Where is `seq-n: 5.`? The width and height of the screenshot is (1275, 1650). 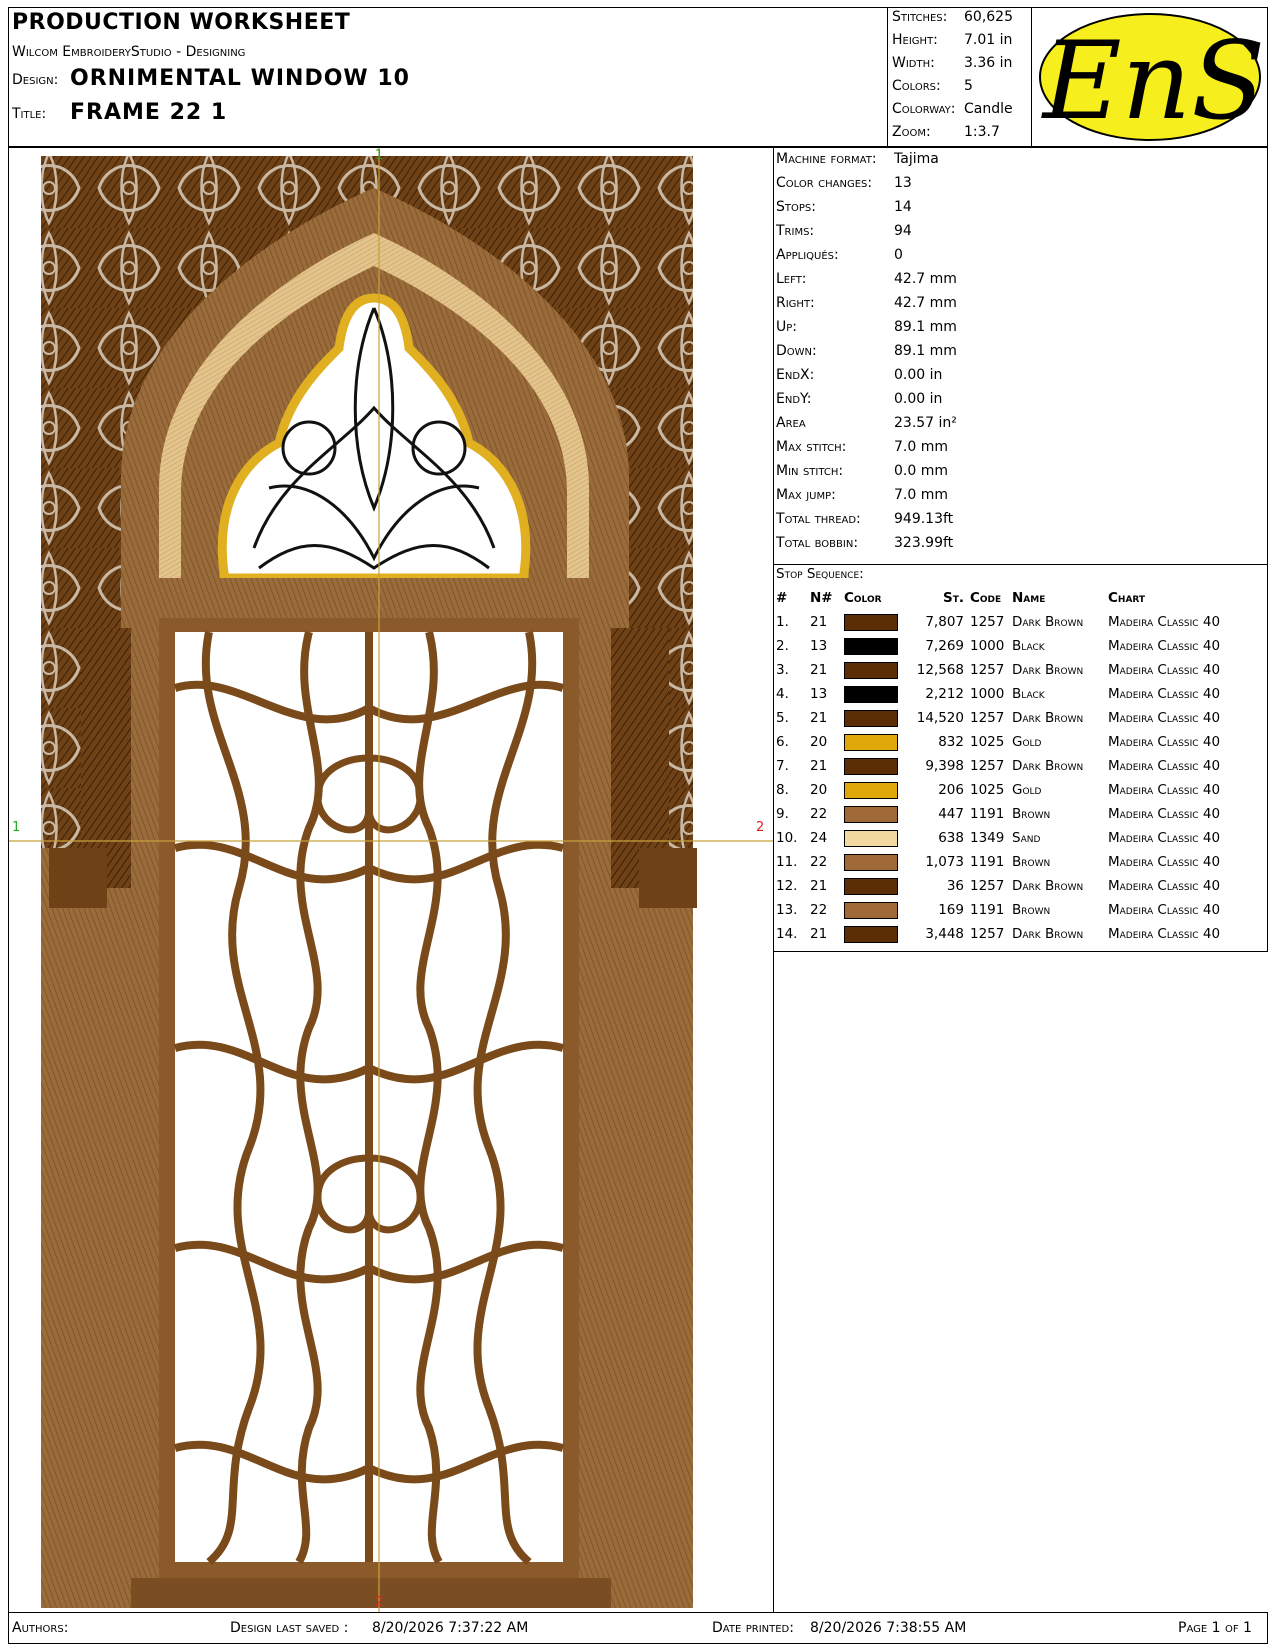
seq-n: 5. is located at coordinates (782, 718).